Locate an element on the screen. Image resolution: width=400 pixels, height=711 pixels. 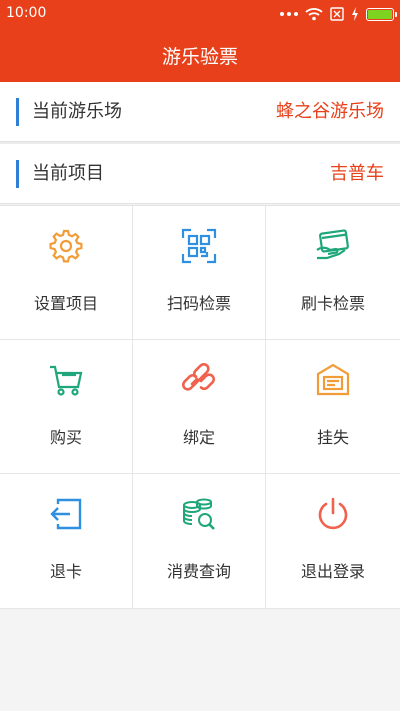
status-time: 10:00 is located at coordinates (26, 13).